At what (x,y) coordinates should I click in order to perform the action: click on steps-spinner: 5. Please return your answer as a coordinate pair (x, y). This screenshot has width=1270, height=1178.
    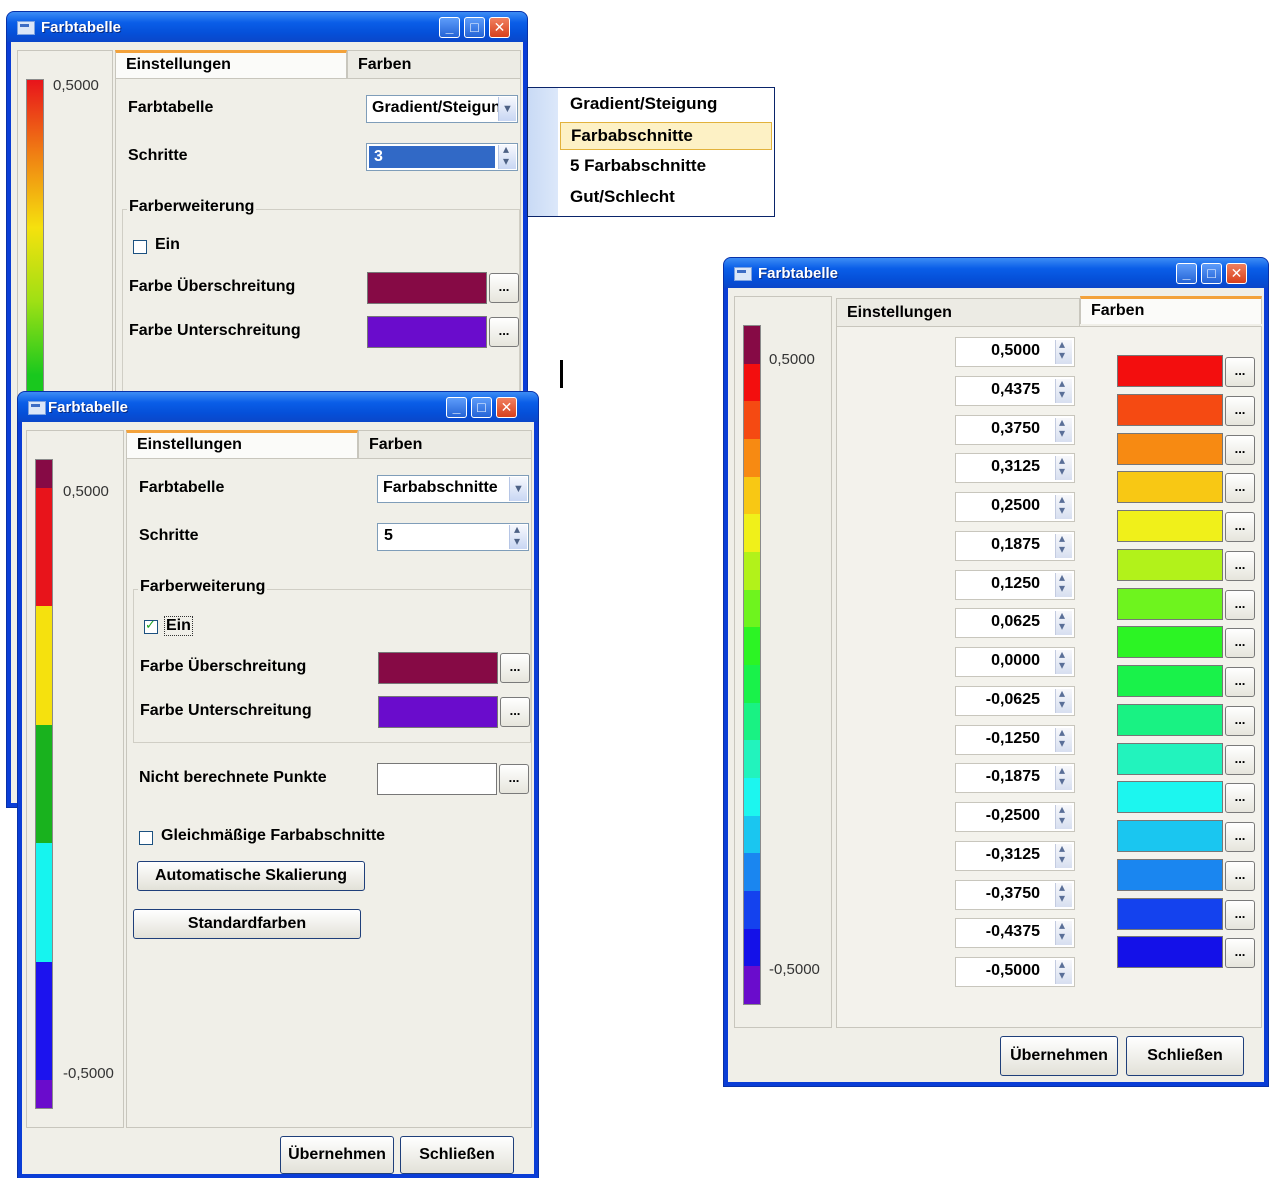
    Looking at the image, I should click on (453, 536).